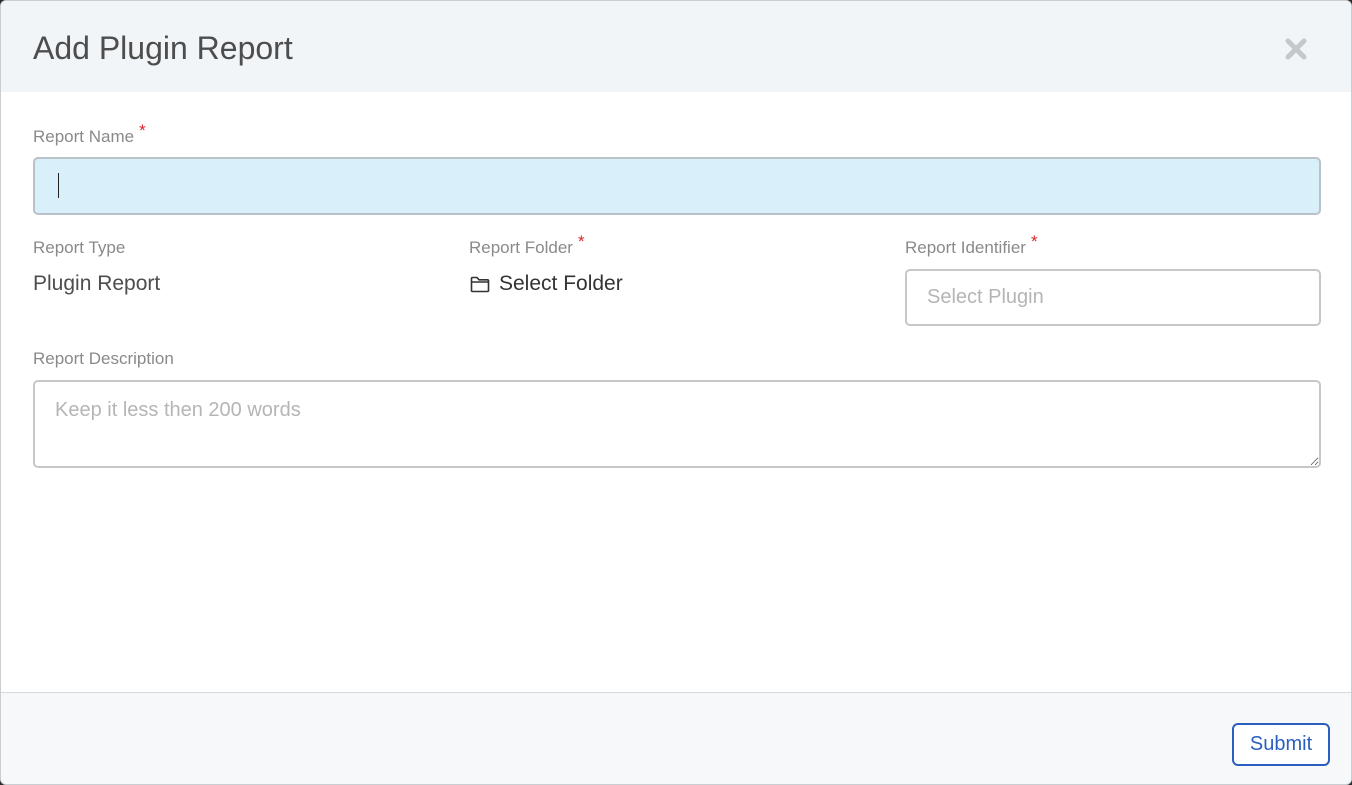 This screenshot has height=785, width=1352. I want to click on select-folder-label: Select Folder, so click(561, 283).